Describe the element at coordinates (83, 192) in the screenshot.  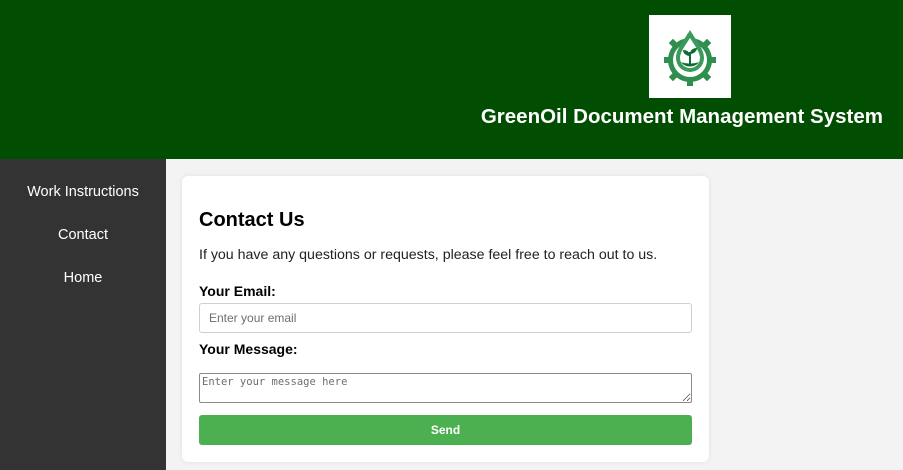
I see `sidebar-item-work-instructions: Work Instructions` at that location.